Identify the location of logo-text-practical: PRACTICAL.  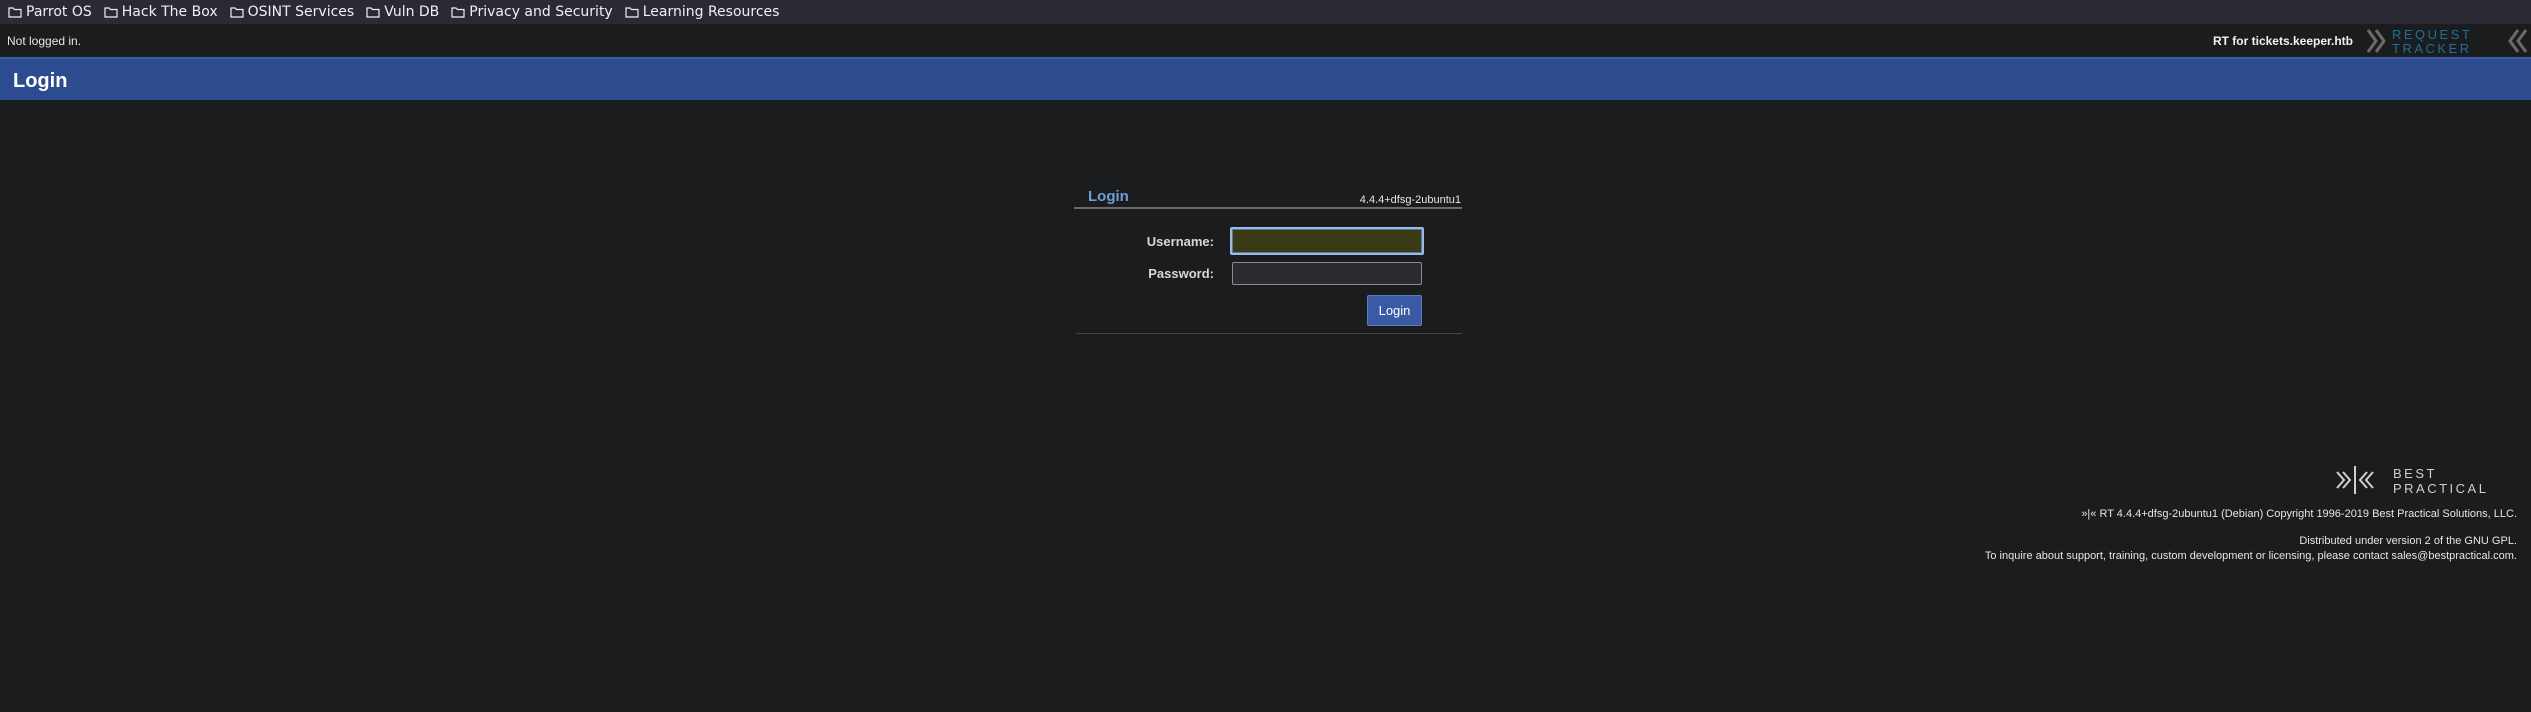
(2440, 488).